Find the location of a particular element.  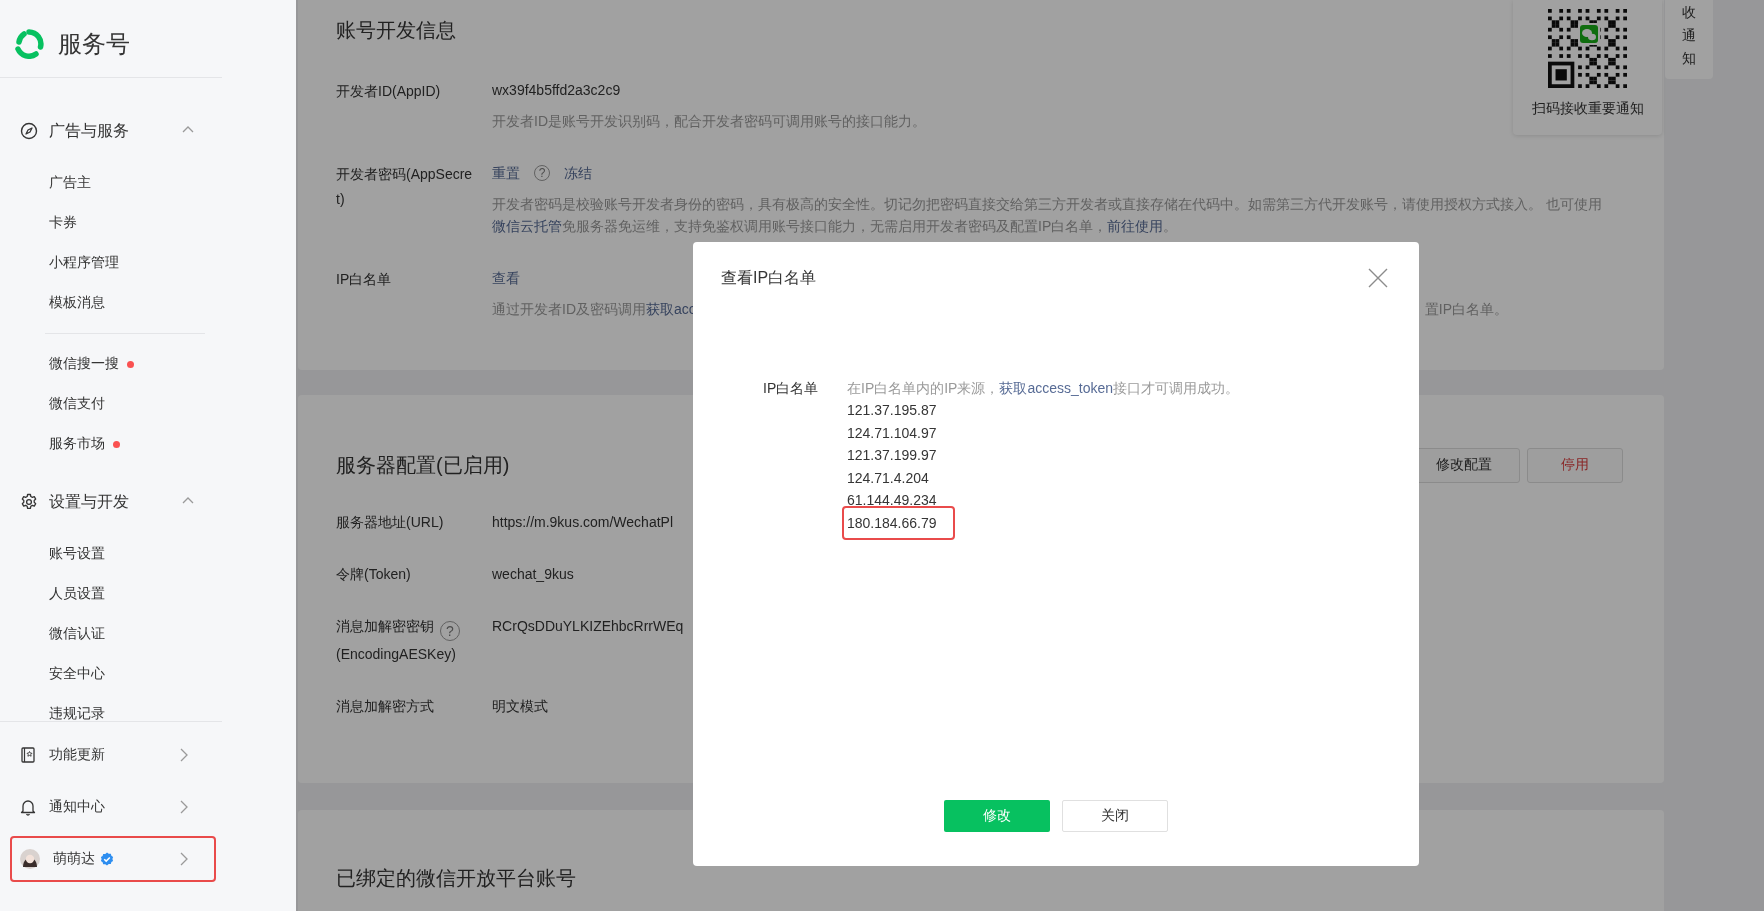

sidebar-item: 人员设置 is located at coordinates (77, 594).